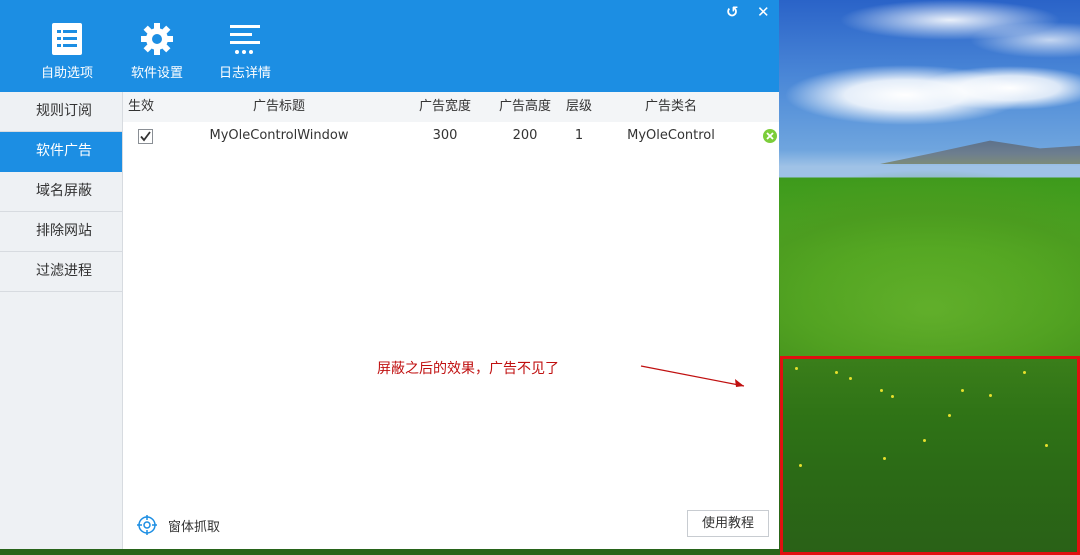 This screenshot has width=1080, height=555. Describe the element at coordinates (468, 369) in the screenshot. I see `annotation-note: 屏蔽之后的效果，广告不见了` at that location.